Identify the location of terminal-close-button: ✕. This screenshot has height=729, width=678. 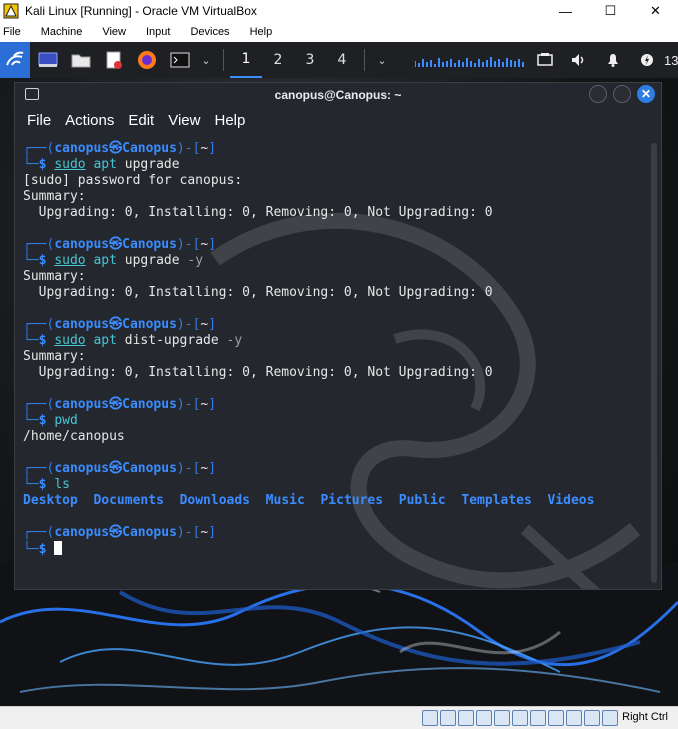
(646, 94).